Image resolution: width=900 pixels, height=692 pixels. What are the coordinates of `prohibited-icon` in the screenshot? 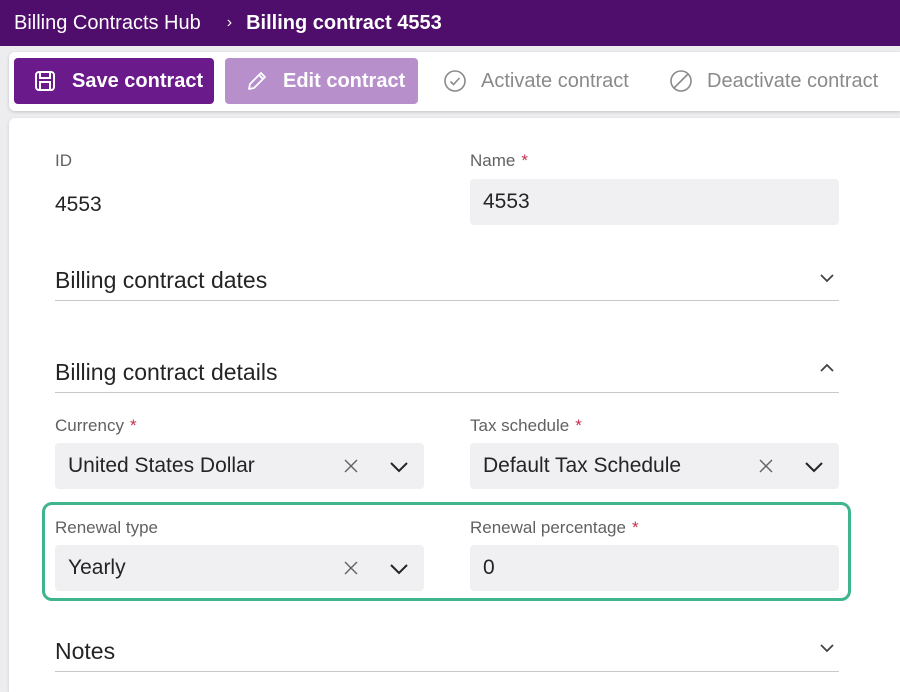 It's located at (681, 81).